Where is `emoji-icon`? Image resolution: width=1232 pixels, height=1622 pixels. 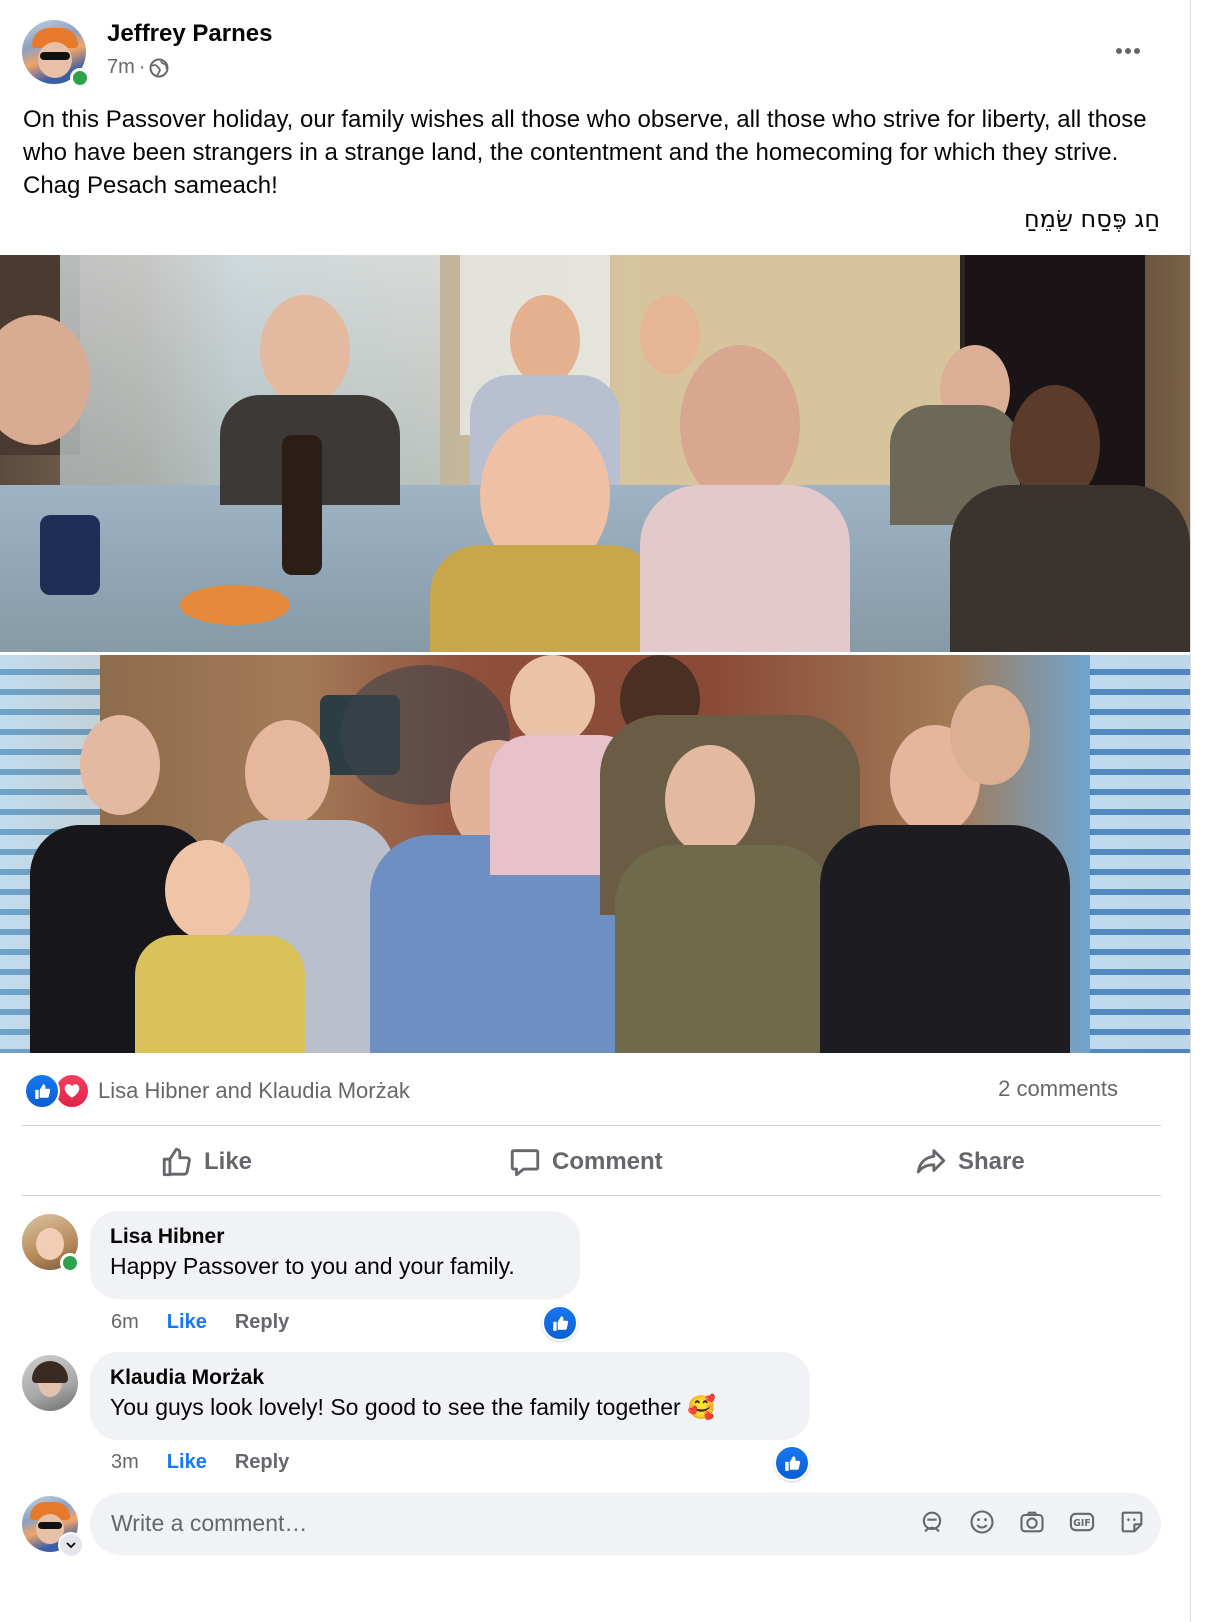
emoji-icon is located at coordinates (982, 1522).